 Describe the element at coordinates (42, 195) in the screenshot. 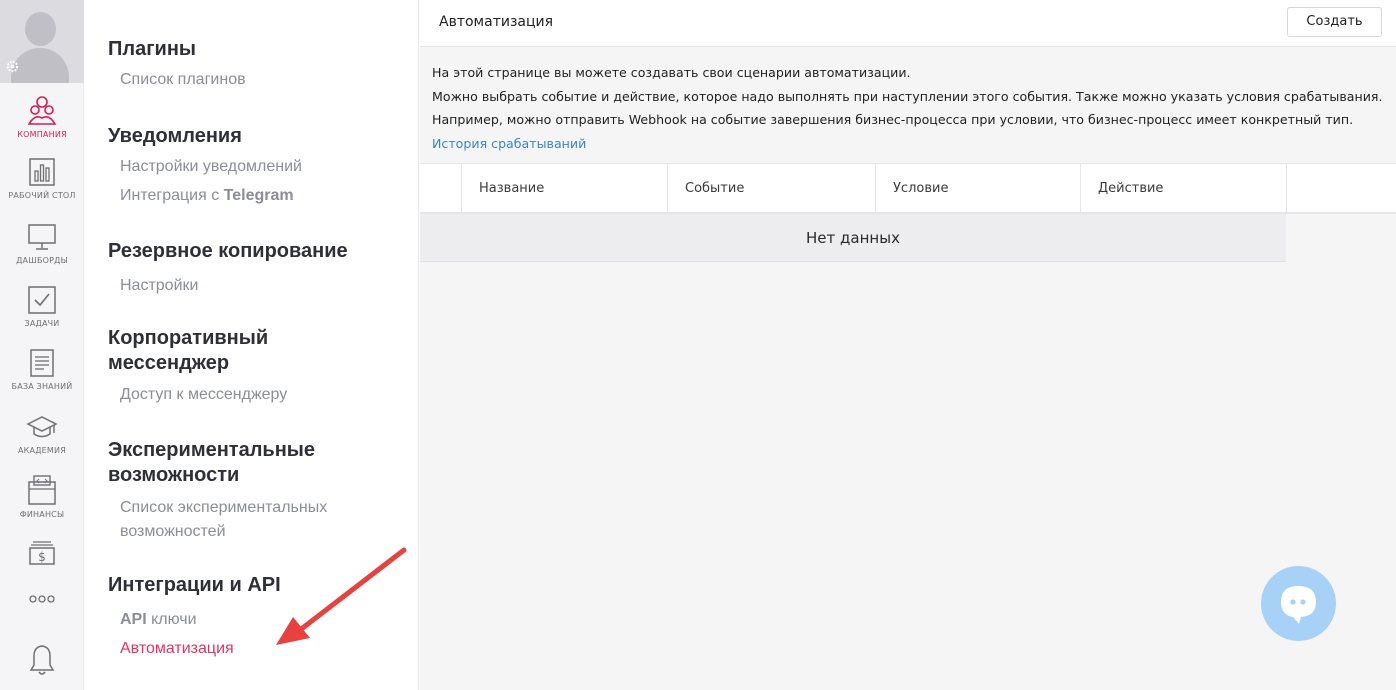

I see `rail-label: РАБОЧИЙ СТОЛ` at that location.